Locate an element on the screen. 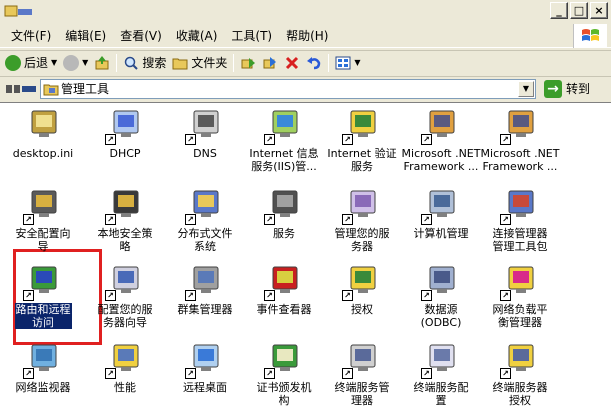  ts-config-icon: ↗ is located at coordinates (441, 360).